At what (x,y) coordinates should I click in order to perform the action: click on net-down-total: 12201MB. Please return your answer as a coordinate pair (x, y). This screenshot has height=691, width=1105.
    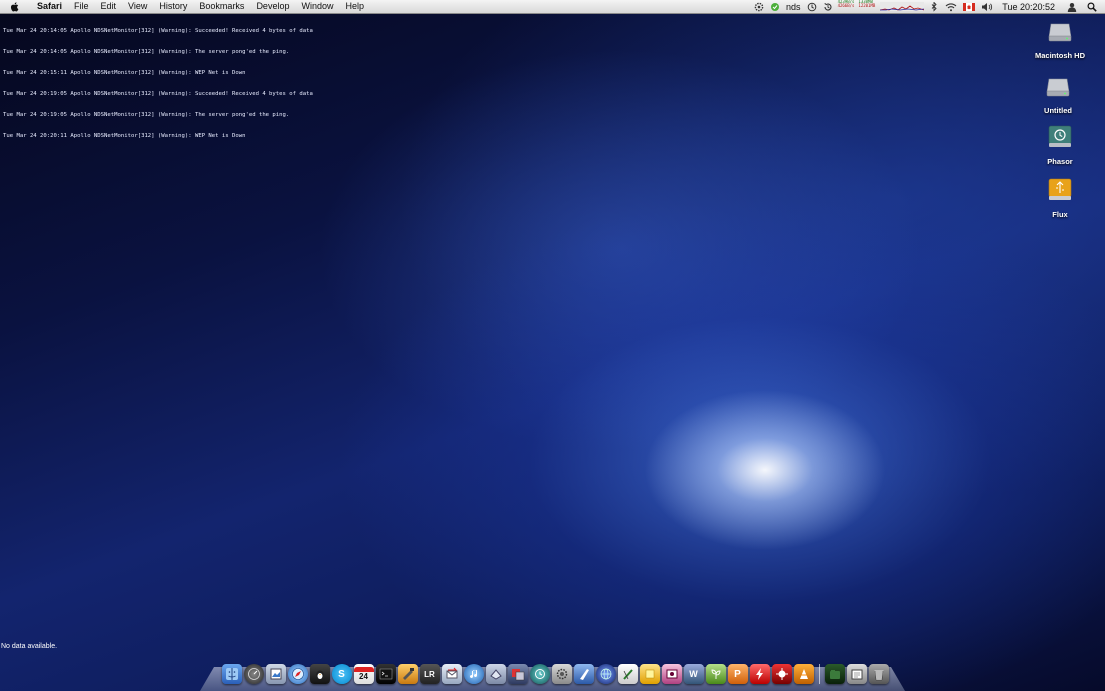
    Looking at the image, I should click on (867, 5).